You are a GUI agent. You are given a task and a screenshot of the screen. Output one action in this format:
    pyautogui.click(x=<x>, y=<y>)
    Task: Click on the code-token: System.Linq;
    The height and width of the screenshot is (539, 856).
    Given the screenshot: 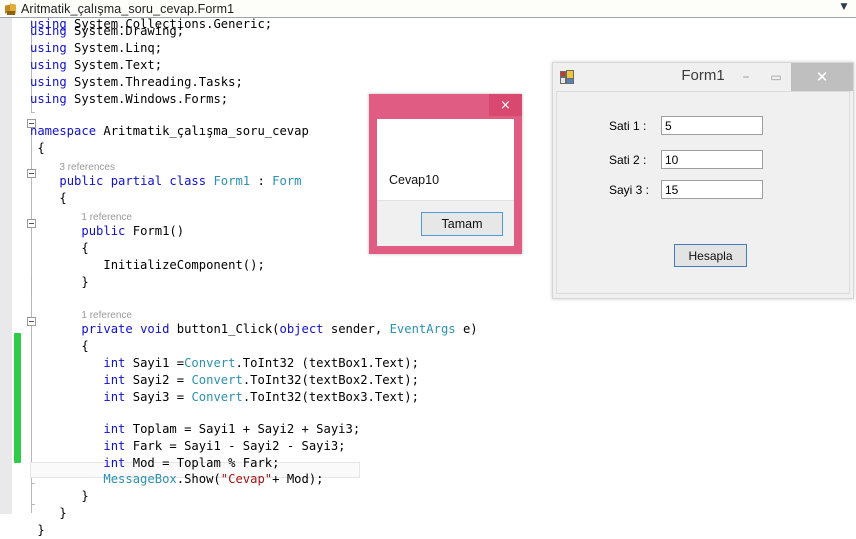 What is the action you would take?
    pyautogui.click(x=118, y=48)
    